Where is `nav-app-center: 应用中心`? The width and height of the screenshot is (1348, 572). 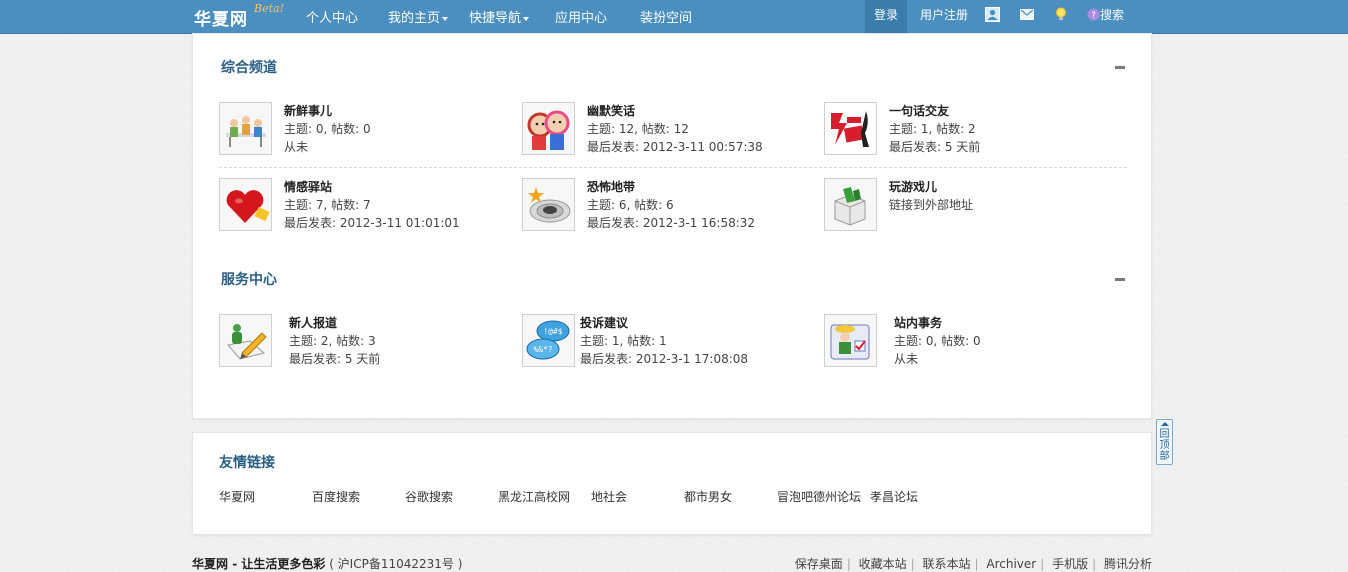 nav-app-center: 应用中心 is located at coordinates (581, 16).